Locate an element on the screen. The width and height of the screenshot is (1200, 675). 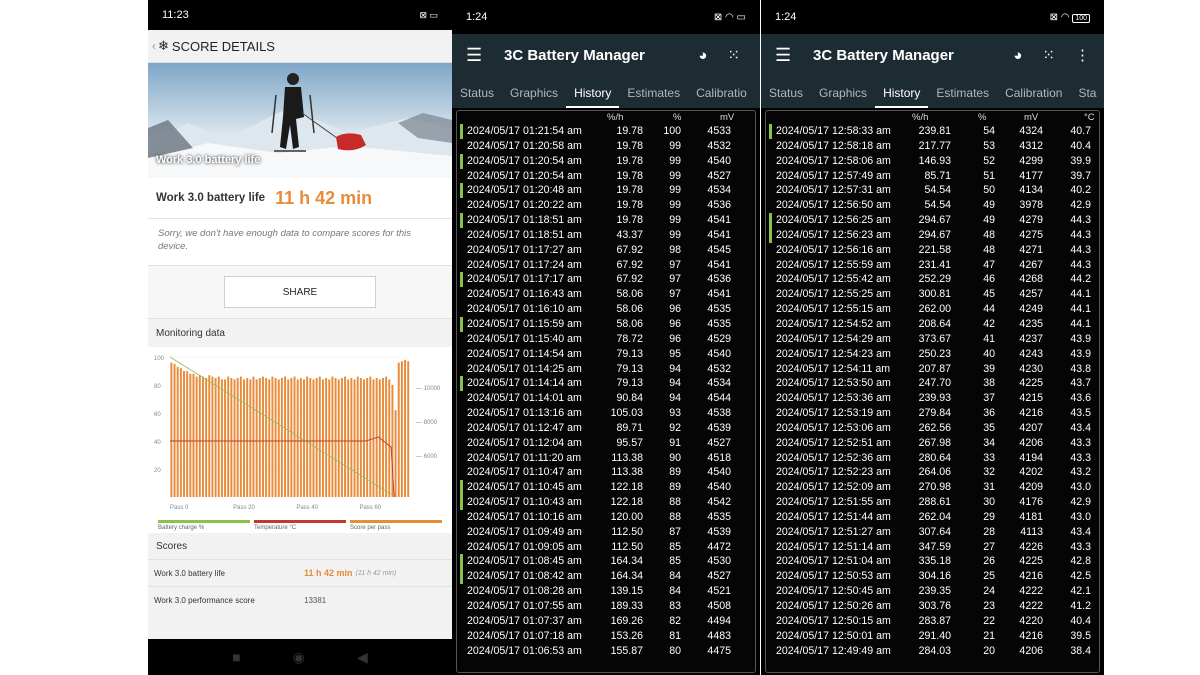
table-row: 2024/05/17 12:56:16 am 221.58 48 4271 44.3 is located at coordinates (932, 250).